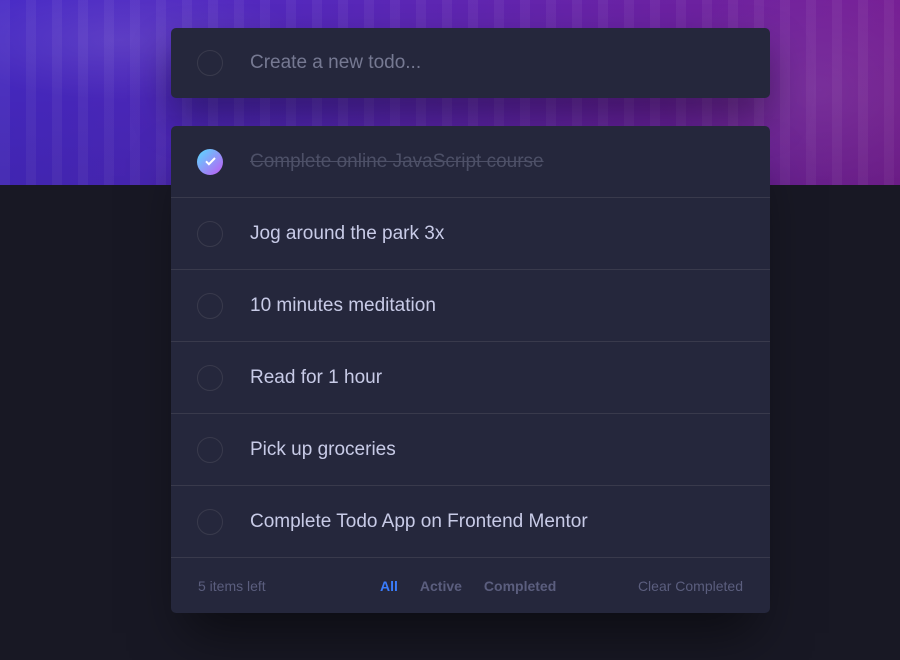  What do you see at coordinates (397, 161) in the screenshot?
I see `todo-text: Complete online JavaScript course` at bounding box center [397, 161].